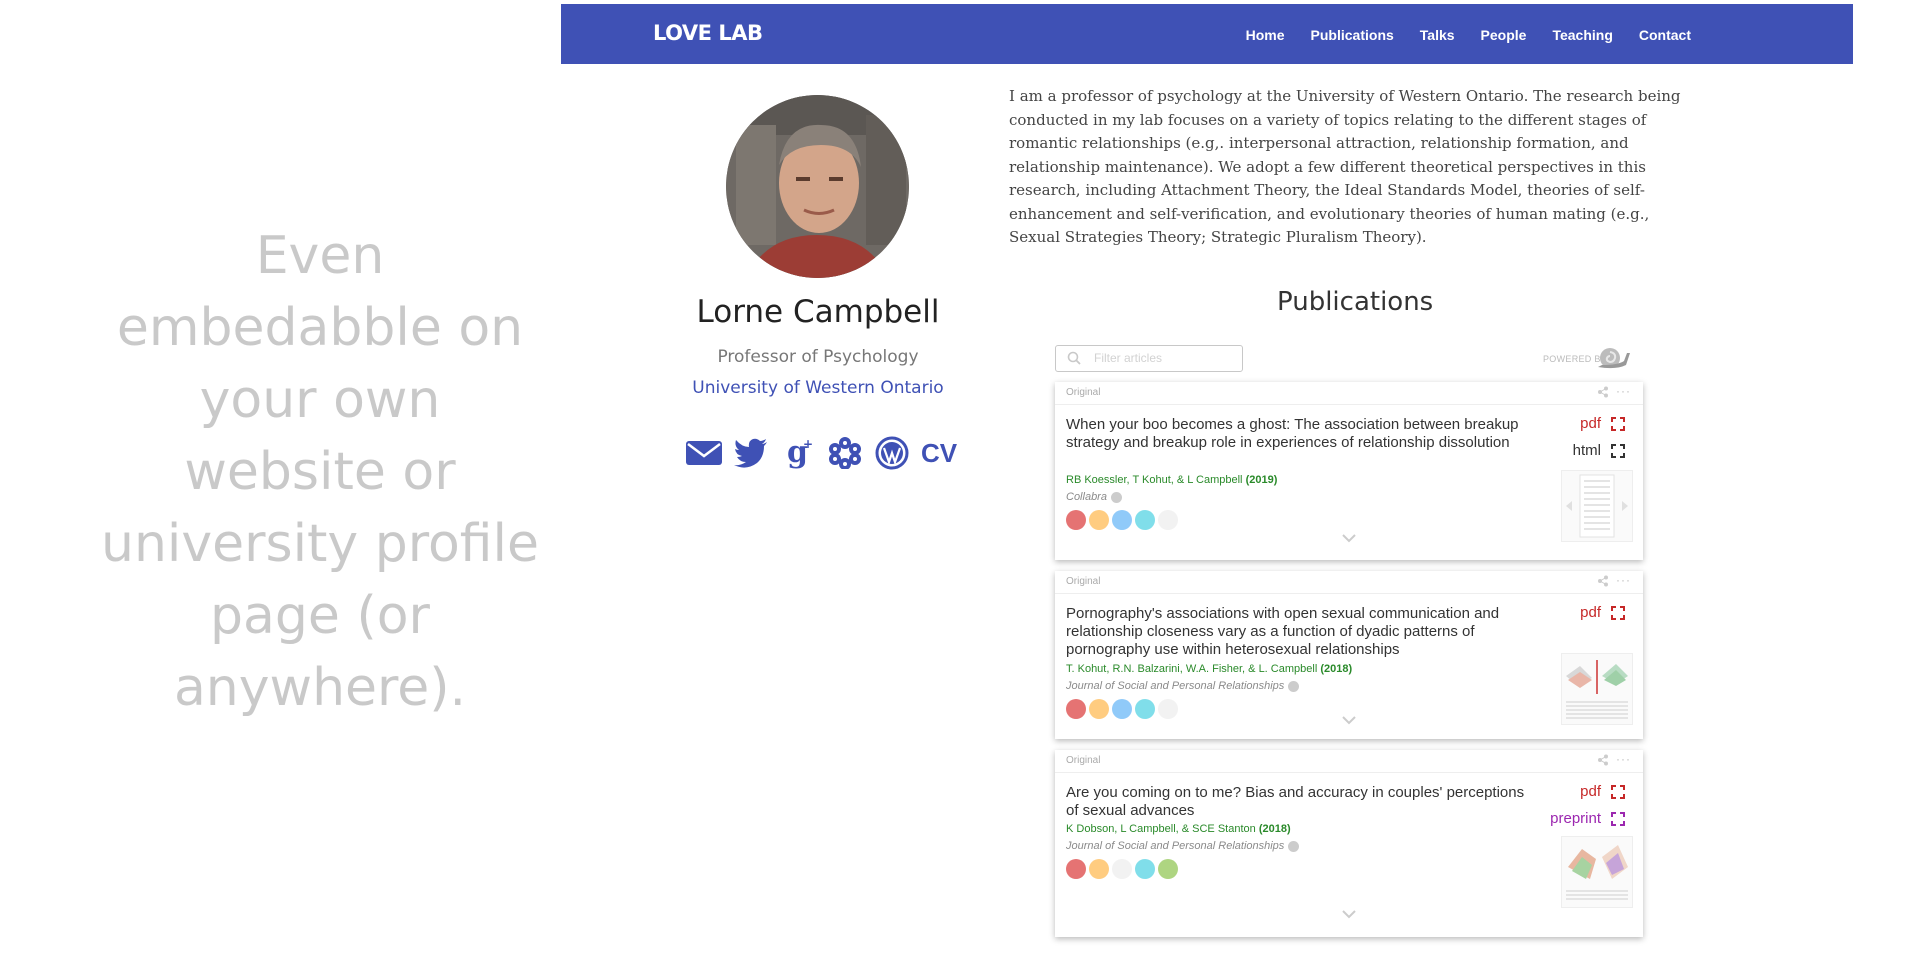  I want to click on snail-logo-icon, so click(1614, 357).